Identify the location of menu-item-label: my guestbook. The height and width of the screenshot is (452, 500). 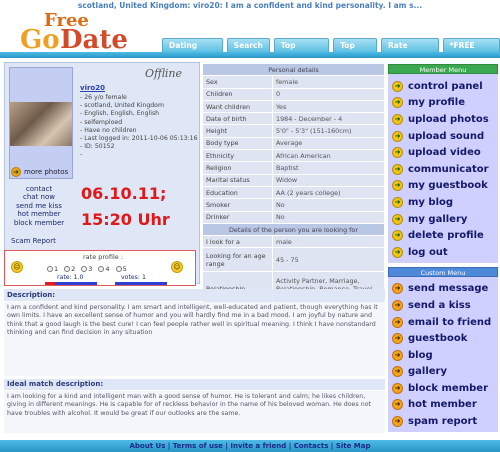
(448, 186).